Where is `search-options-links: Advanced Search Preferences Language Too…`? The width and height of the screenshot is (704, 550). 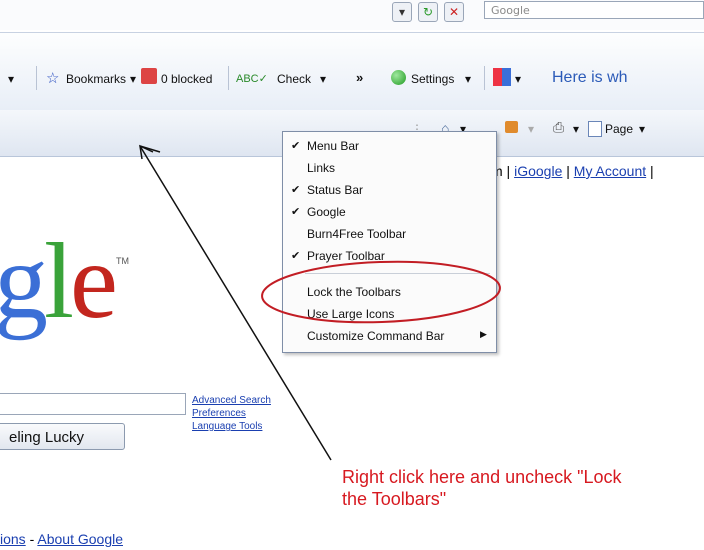
search-options-links: Advanced Search Preferences Language Too… is located at coordinates (231, 413).